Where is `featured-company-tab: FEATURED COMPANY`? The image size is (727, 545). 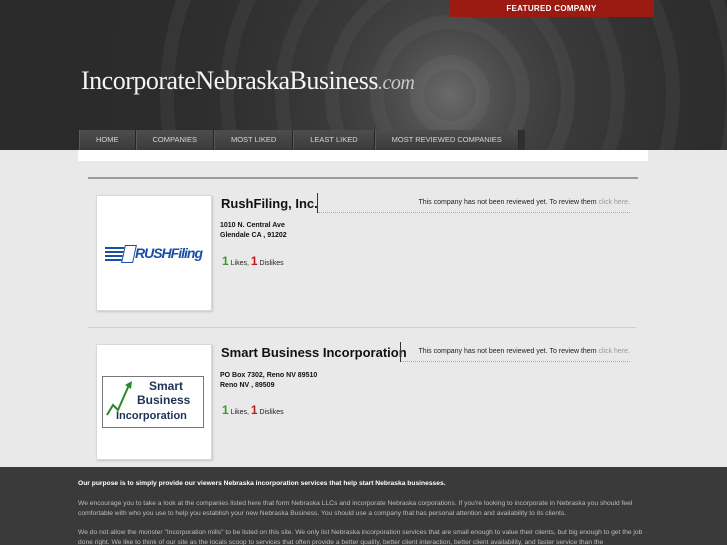 featured-company-tab: FEATURED COMPANY is located at coordinates (551, 8).